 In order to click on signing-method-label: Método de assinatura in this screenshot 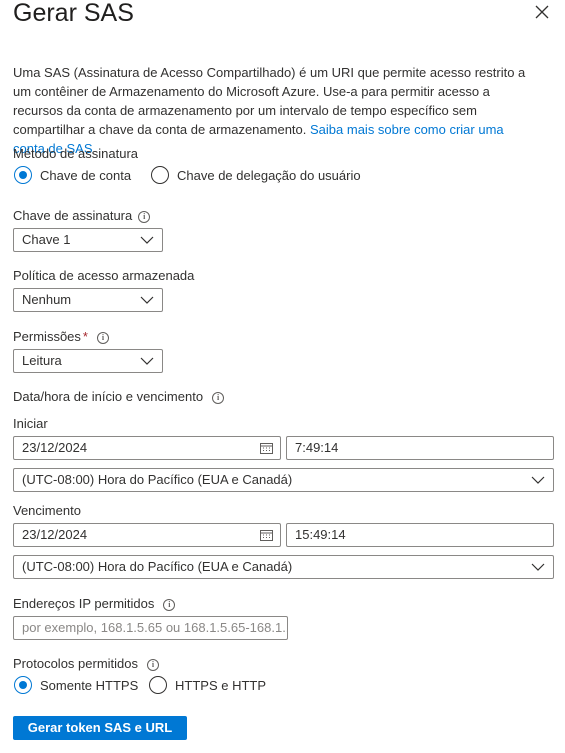, I will do `click(76, 153)`.